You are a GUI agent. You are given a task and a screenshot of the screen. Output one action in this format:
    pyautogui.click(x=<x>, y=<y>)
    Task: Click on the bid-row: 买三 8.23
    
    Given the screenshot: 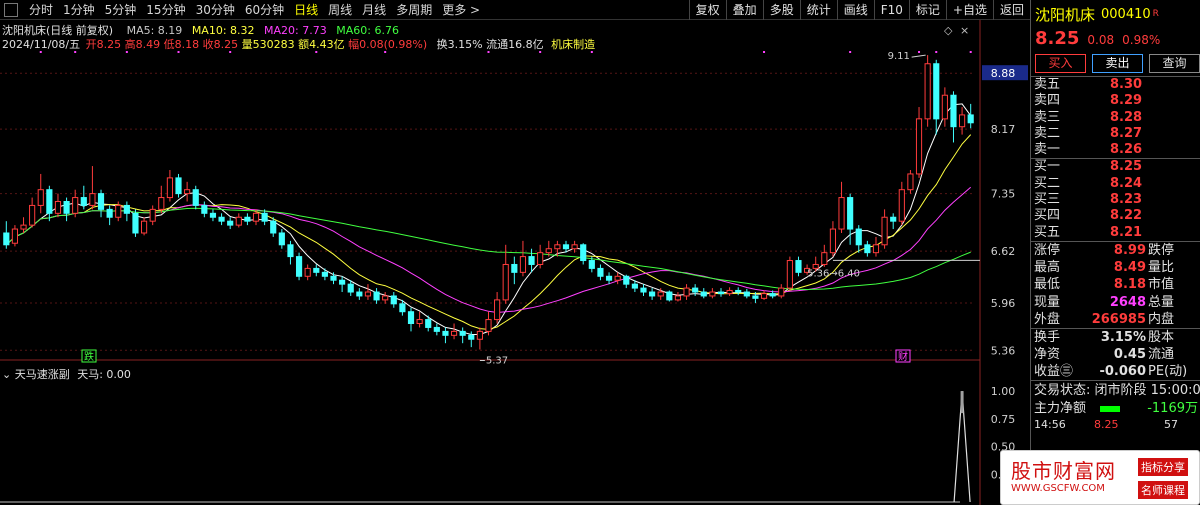 What is the action you would take?
    pyautogui.click(x=1115, y=200)
    